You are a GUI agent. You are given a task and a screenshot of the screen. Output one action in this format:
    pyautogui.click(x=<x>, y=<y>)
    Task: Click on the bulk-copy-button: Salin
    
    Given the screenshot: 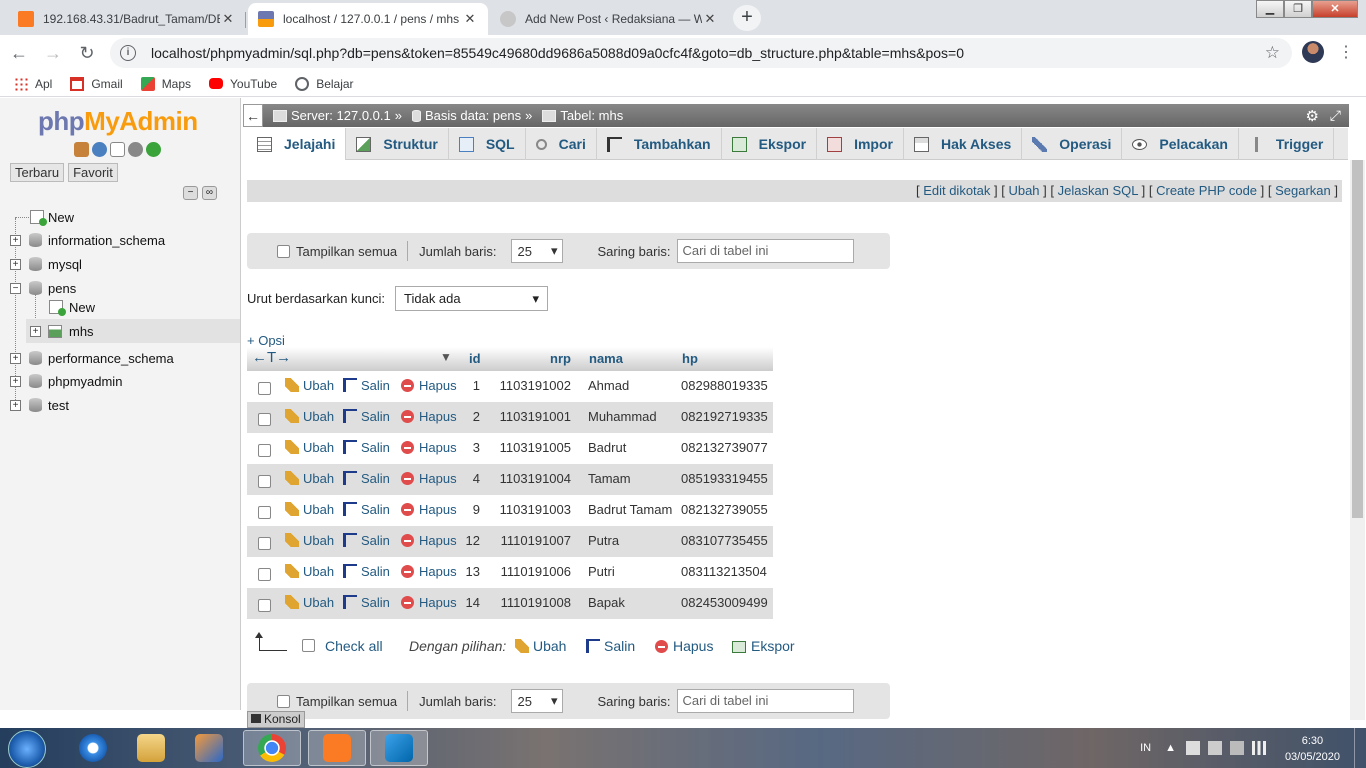 What is the action you would take?
    pyautogui.click(x=610, y=646)
    